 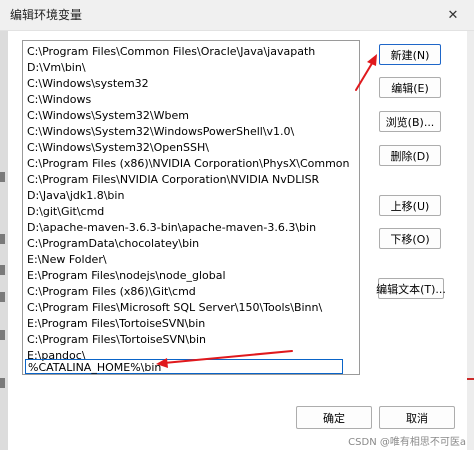 What do you see at coordinates (237, 15) in the screenshot?
I see `title-bar: 编辑环境变量 ✕` at bounding box center [237, 15].